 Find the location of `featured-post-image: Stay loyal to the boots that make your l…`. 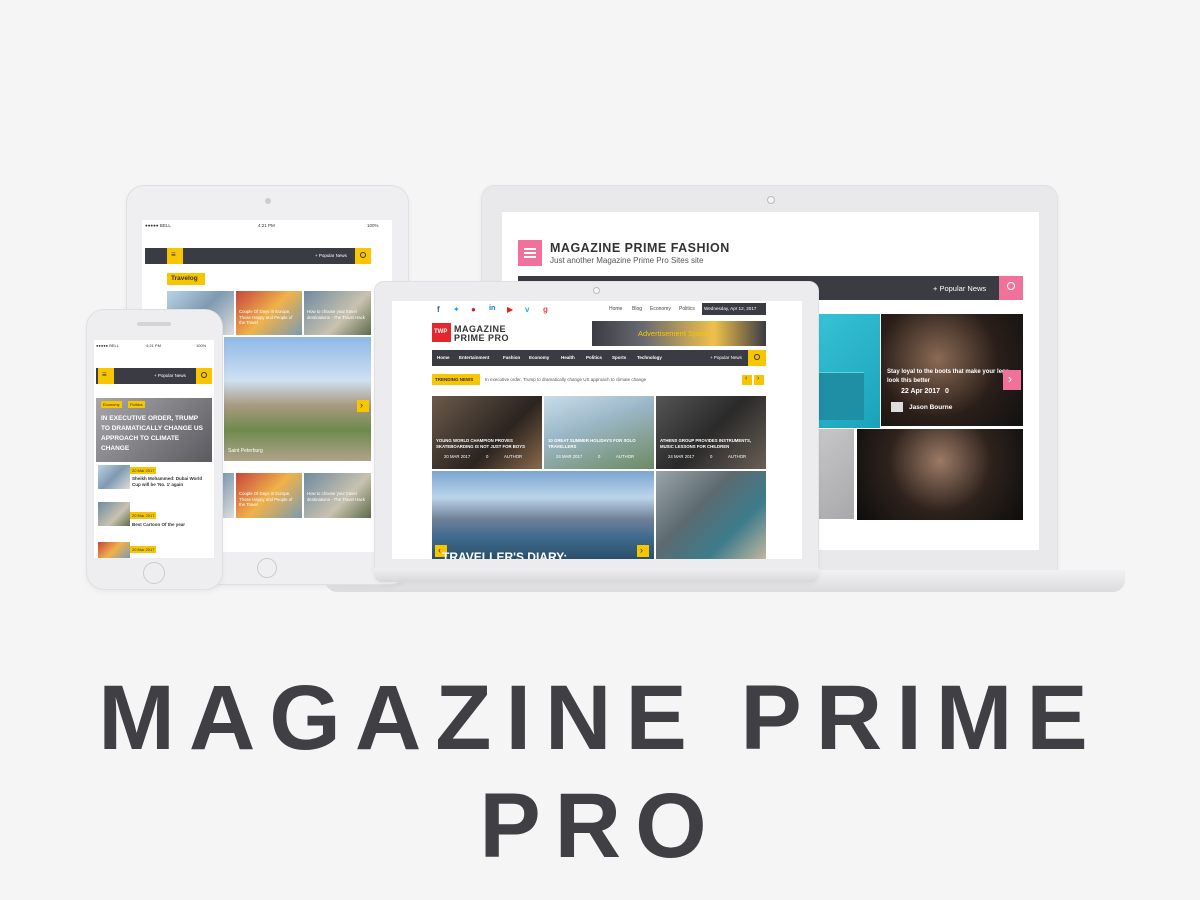

featured-post-image: Stay loyal to the boots that make your l… is located at coordinates (952, 370).